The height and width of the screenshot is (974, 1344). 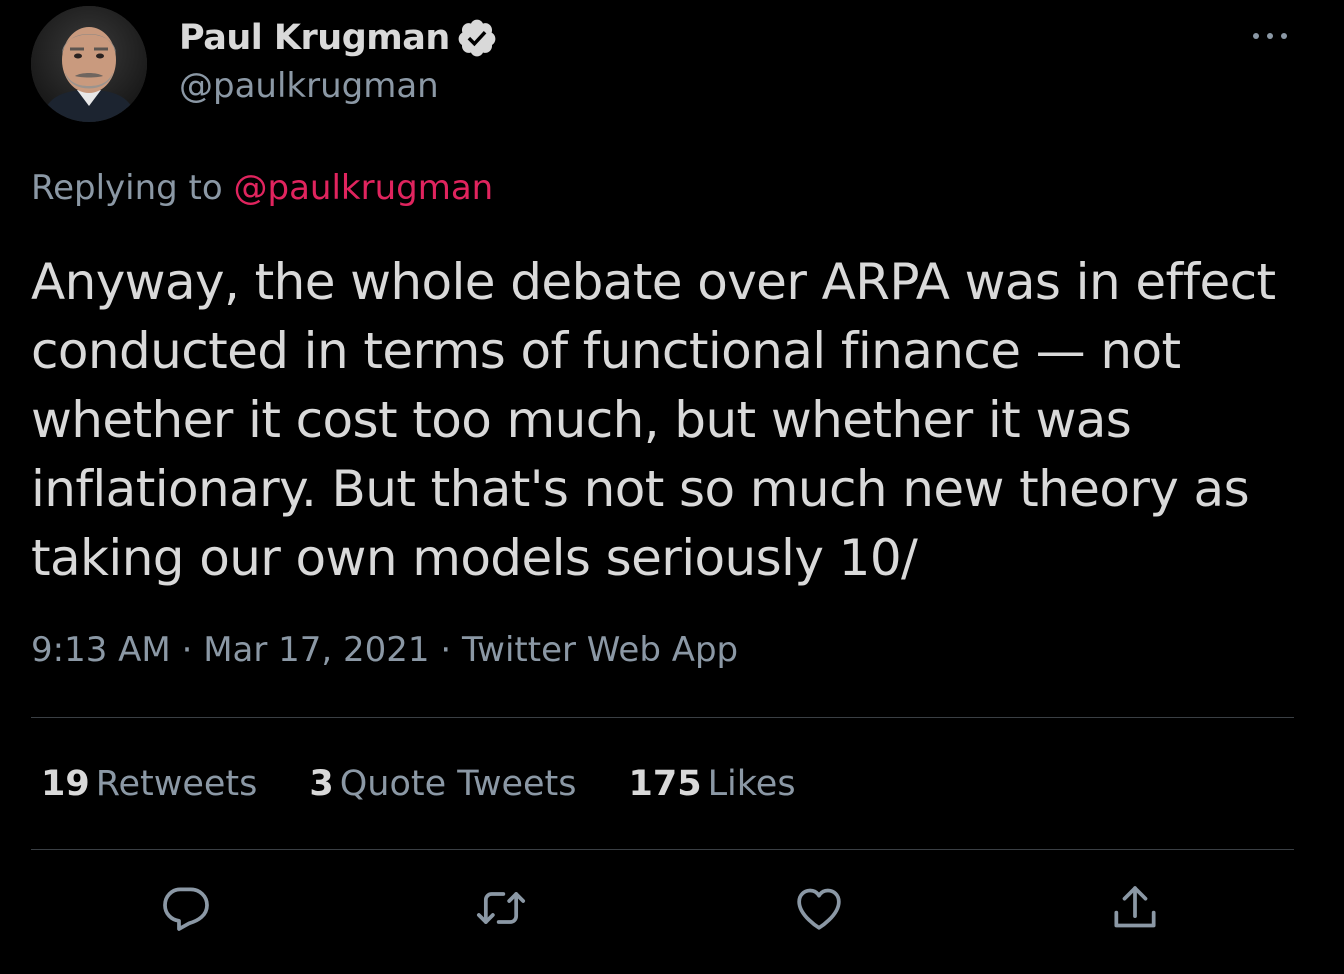 I want to click on share-button, so click(x=1135, y=908).